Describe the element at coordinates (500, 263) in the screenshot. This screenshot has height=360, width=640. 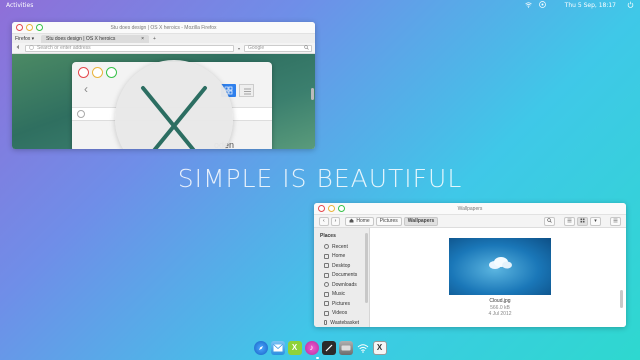
I see `cloud-icon` at that location.